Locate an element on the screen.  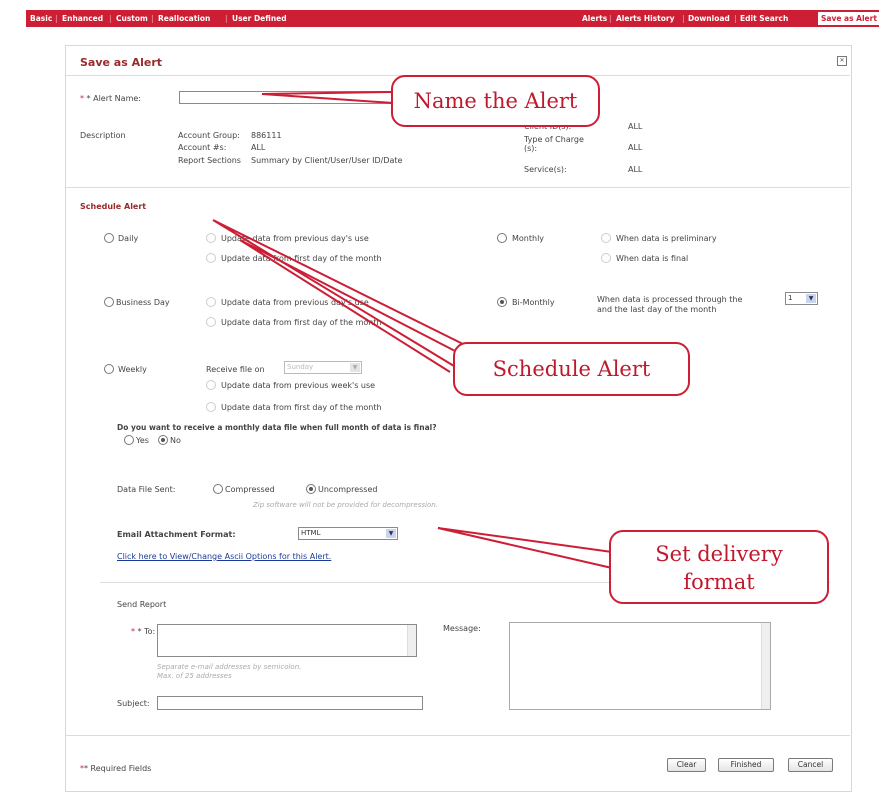
callout-name-the-alert: Name the Alert is located at coordinates (495, 101).